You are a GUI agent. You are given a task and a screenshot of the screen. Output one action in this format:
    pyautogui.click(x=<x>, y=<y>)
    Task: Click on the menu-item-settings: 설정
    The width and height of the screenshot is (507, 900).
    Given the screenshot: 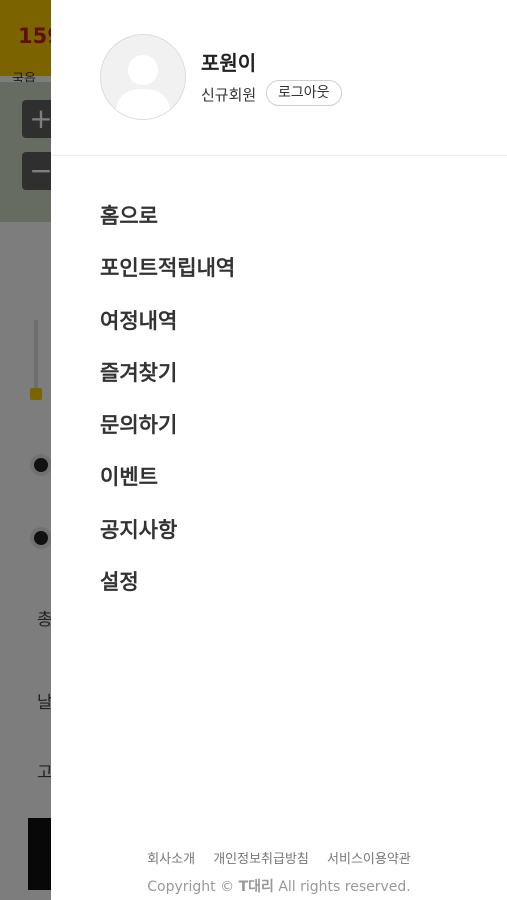 What is the action you would take?
    pyautogui.click(x=167, y=590)
    